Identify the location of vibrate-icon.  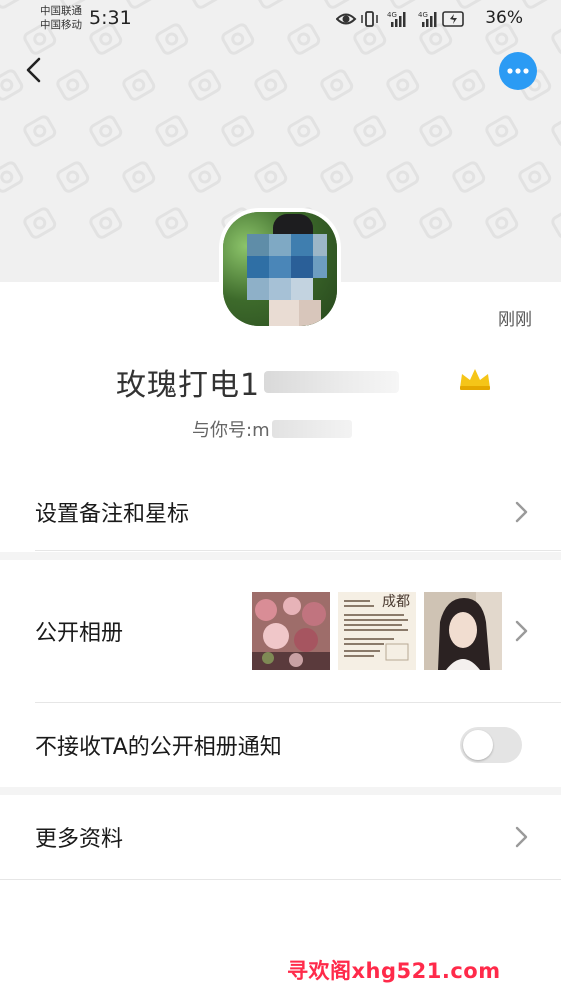
(369, 19).